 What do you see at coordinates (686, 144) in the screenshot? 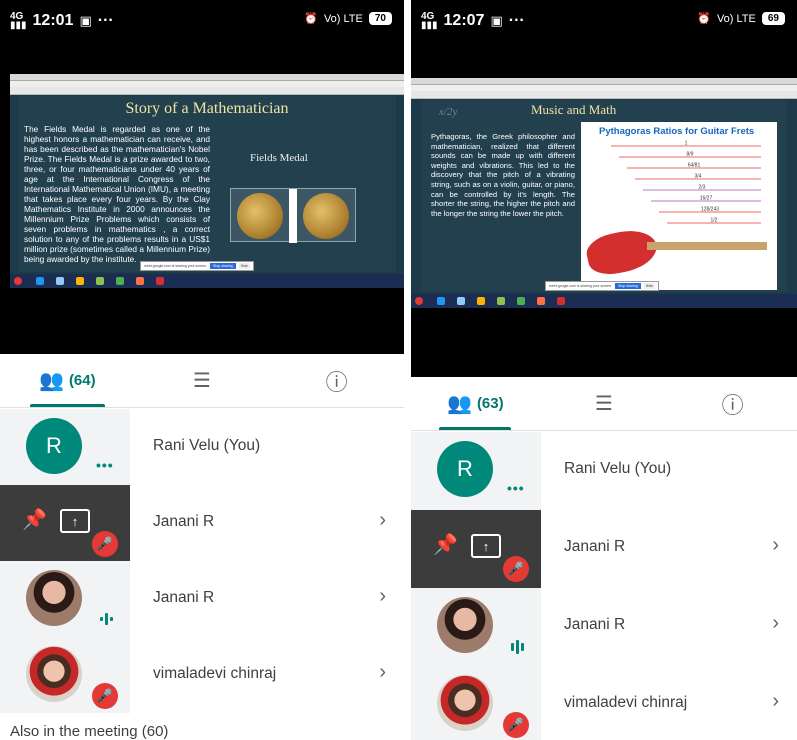
I see `fret-ratio-label: 1` at bounding box center [686, 144].